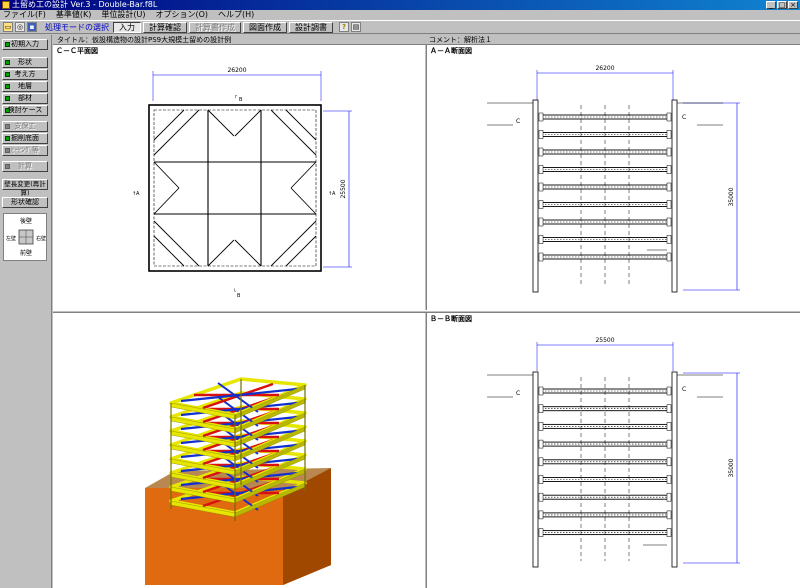  What do you see at coordinates (236, 70) in the screenshot?
I see `plan-width-dim: 26200` at bounding box center [236, 70].